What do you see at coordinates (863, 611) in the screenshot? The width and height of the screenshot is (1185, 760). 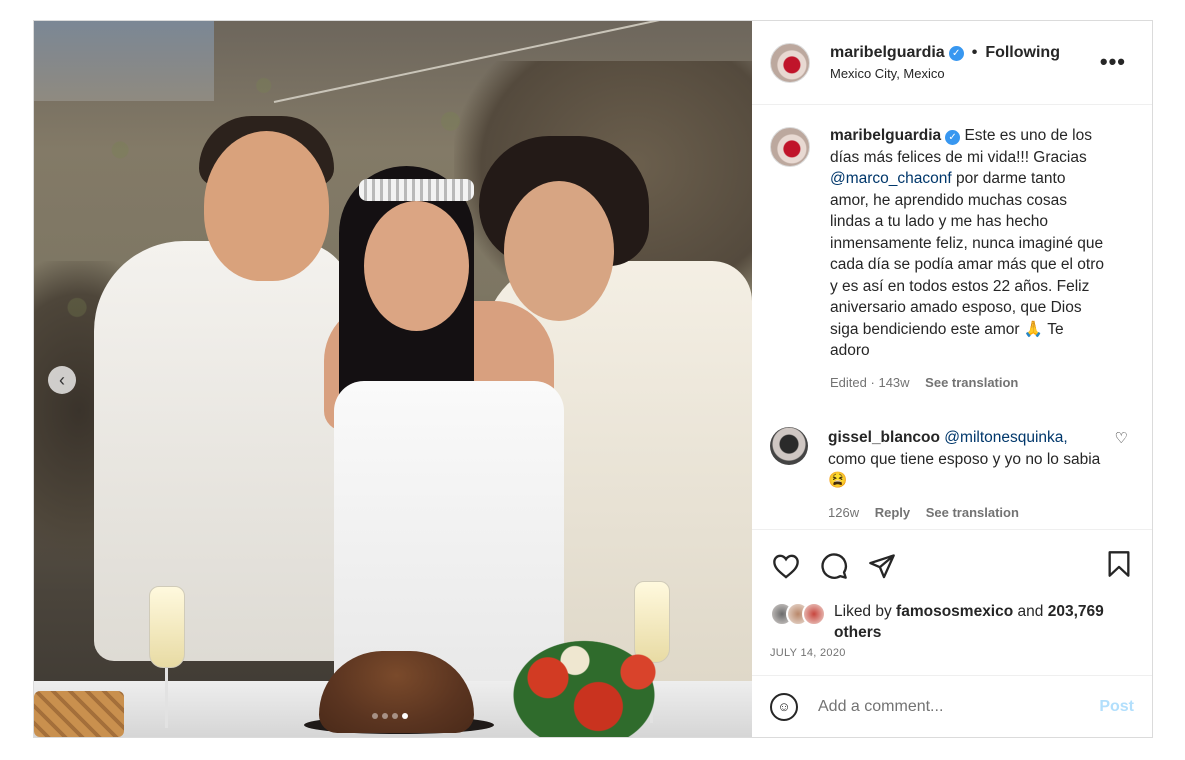 I see `likes-prefix: Liked by` at bounding box center [863, 611].